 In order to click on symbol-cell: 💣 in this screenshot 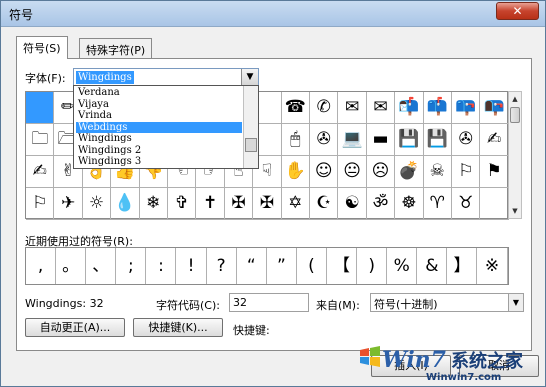, I will do `click(409, 172)`.